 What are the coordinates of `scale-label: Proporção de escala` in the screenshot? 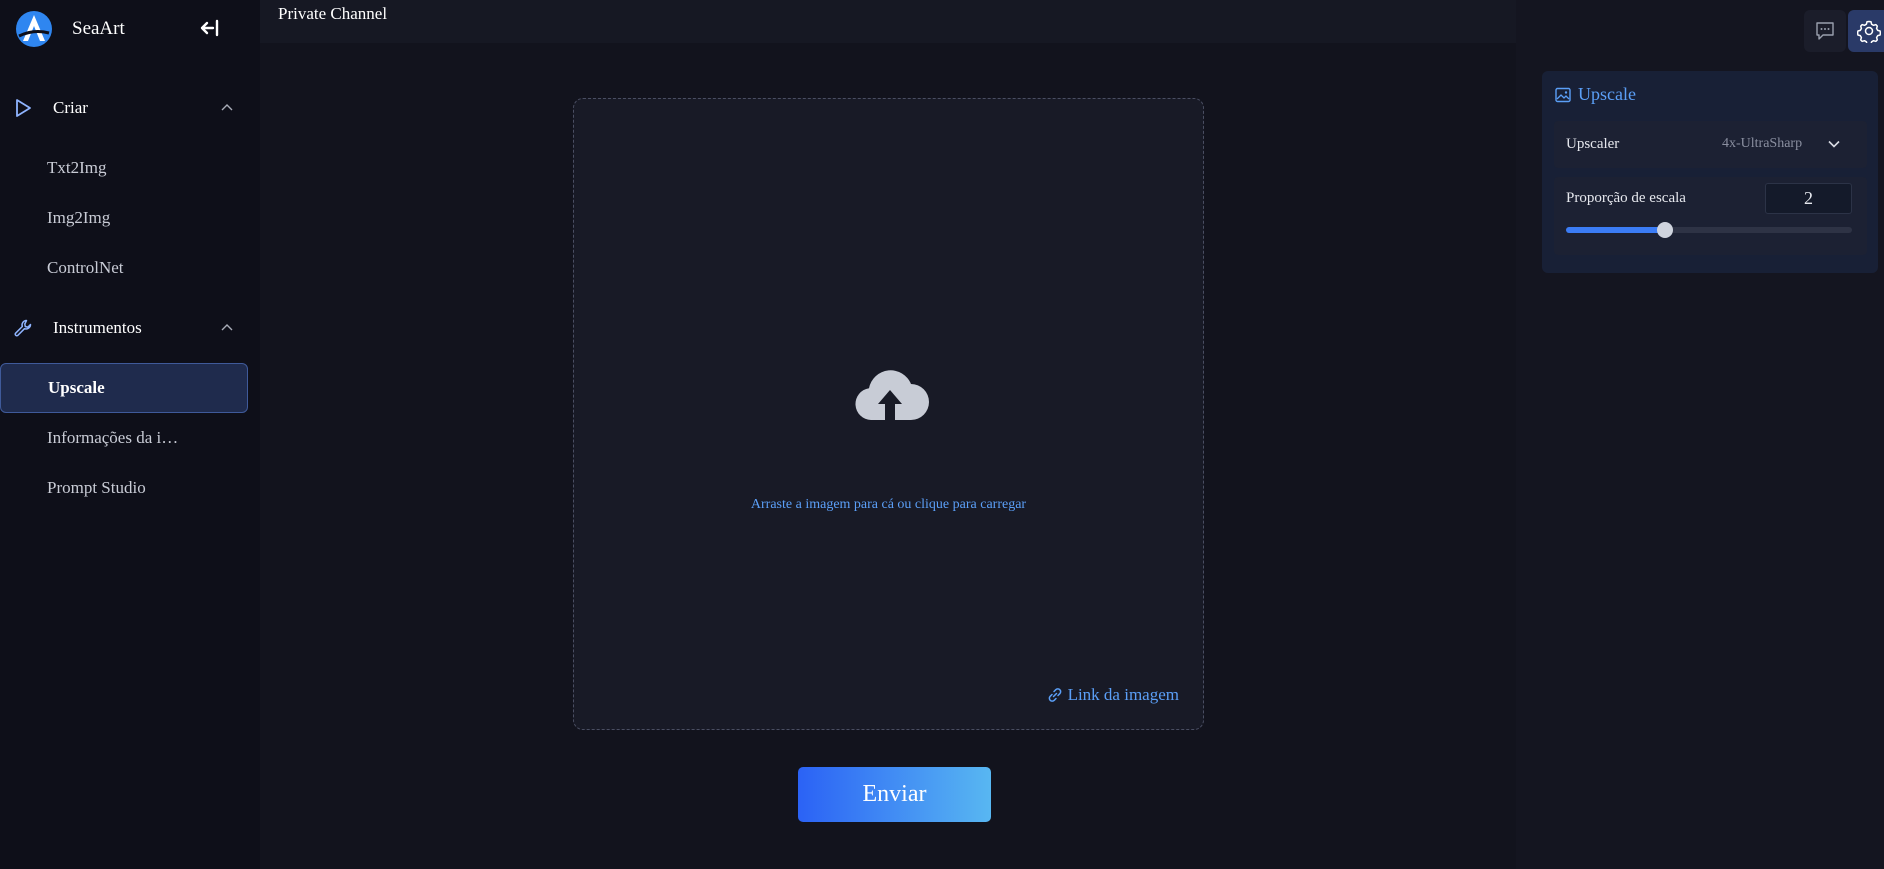 It's located at (1626, 198).